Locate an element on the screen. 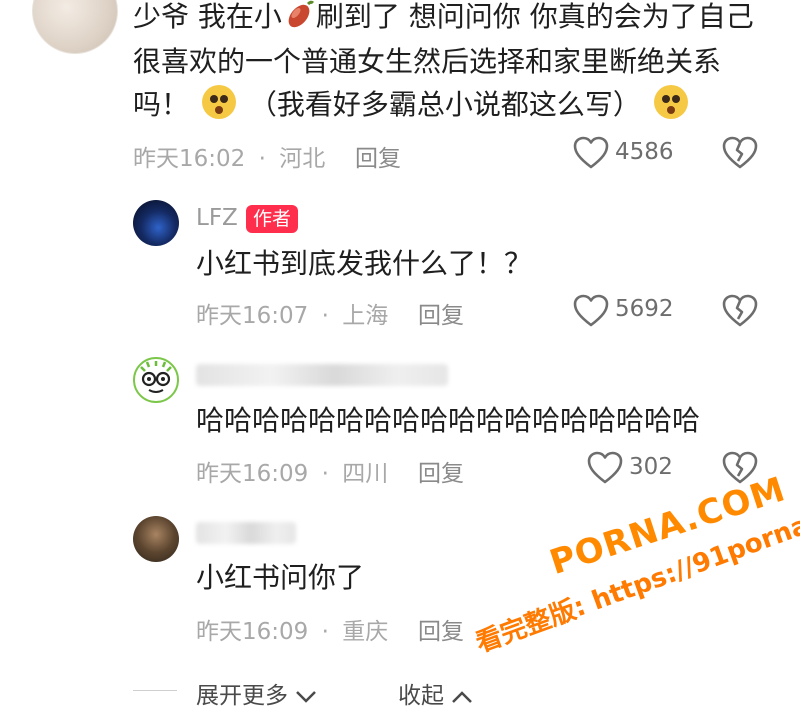 The height and width of the screenshot is (710, 800). chevron-up-icon is located at coordinates (462, 697).